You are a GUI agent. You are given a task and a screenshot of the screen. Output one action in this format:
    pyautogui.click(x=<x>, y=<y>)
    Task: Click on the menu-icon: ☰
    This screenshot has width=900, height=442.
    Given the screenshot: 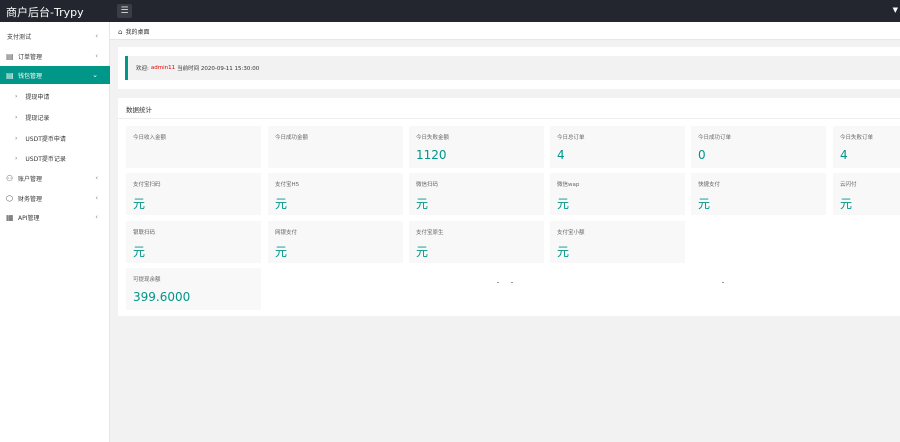 What is the action you would take?
    pyautogui.click(x=124, y=11)
    